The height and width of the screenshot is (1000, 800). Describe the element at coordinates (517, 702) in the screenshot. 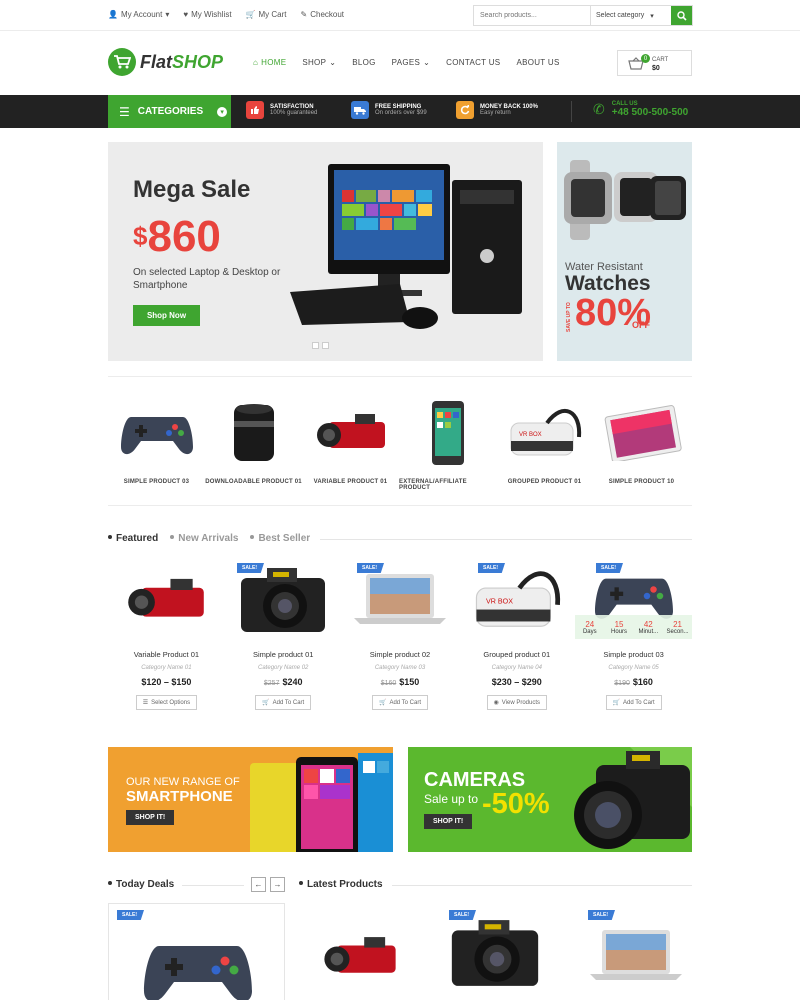

I see `view-products-button: ◉ View Products` at that location.